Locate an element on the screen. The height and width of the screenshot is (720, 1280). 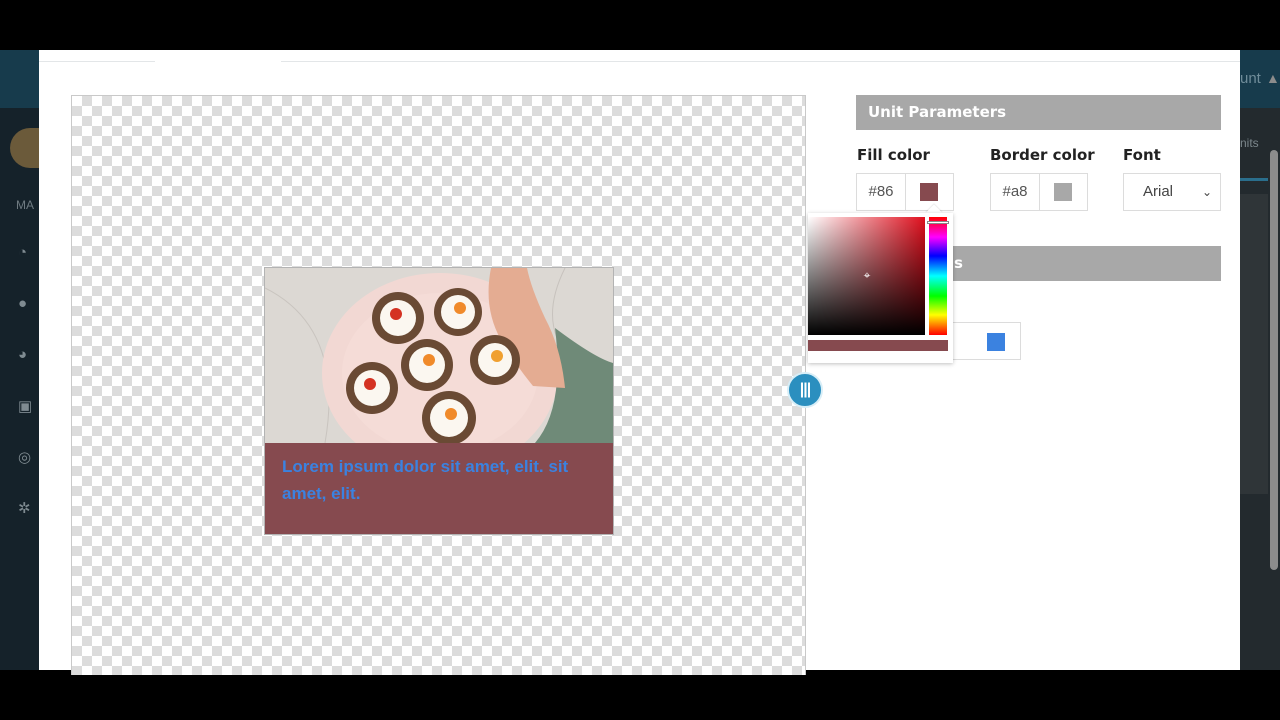
lifebuoy-icon: ◎ is located at coordinates (27, 458).